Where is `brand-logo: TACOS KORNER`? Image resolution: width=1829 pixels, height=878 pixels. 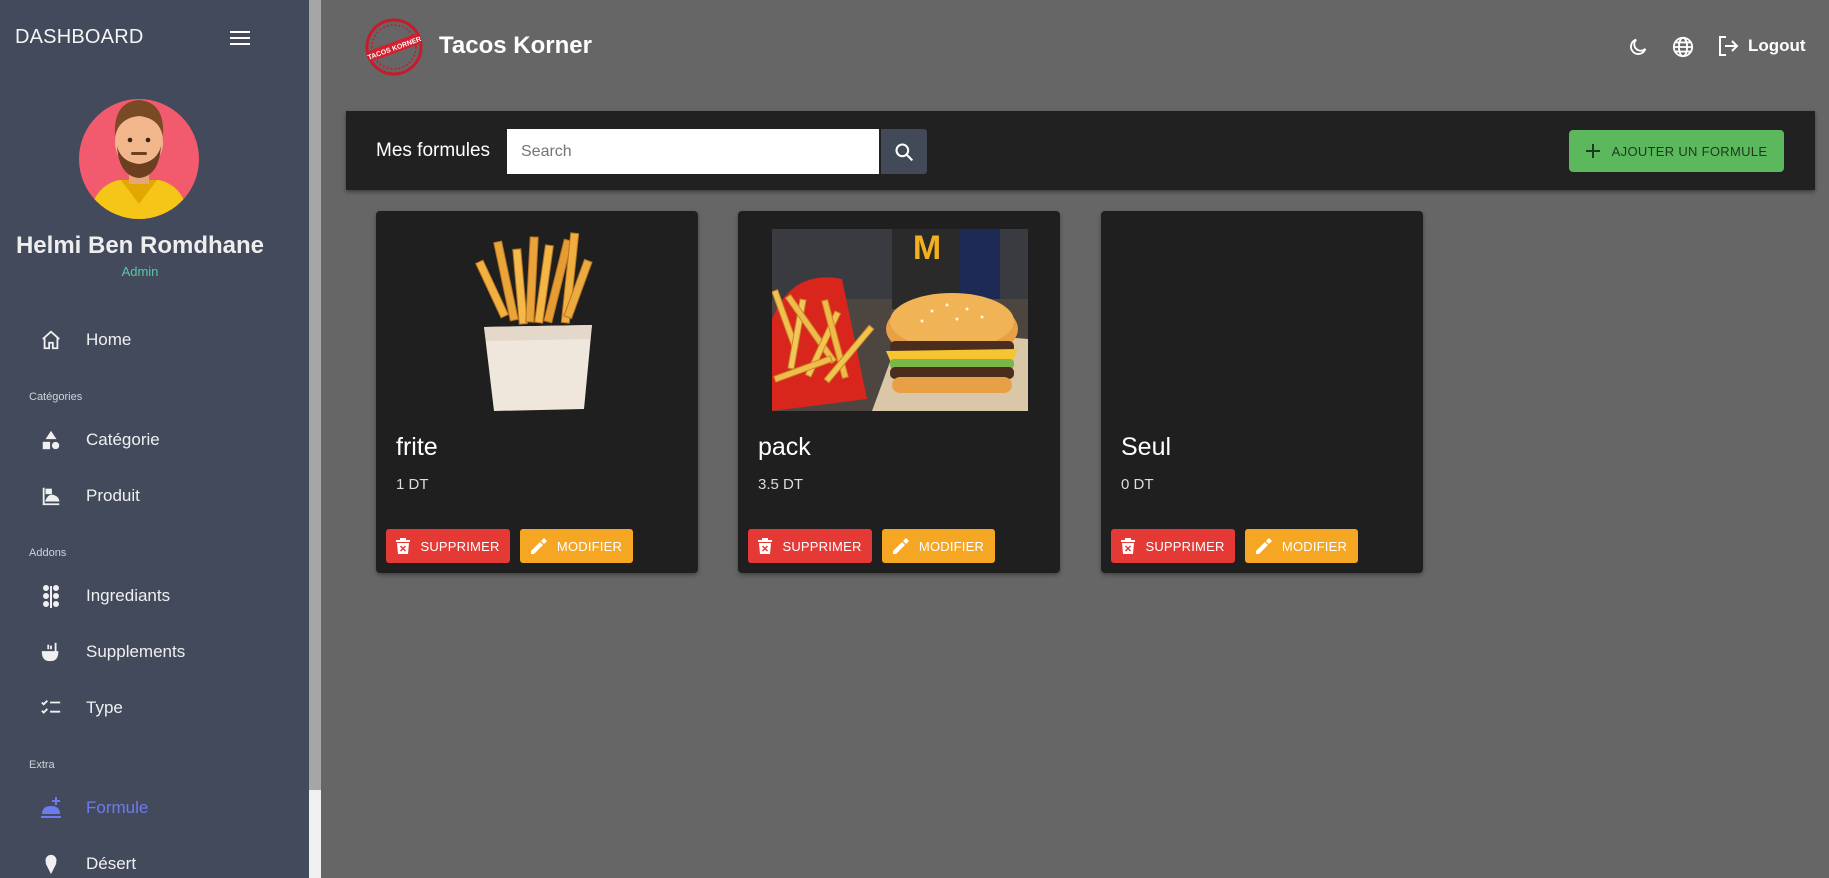 brand-logo: TACOS KORNER is located at coordinates (394, 49).